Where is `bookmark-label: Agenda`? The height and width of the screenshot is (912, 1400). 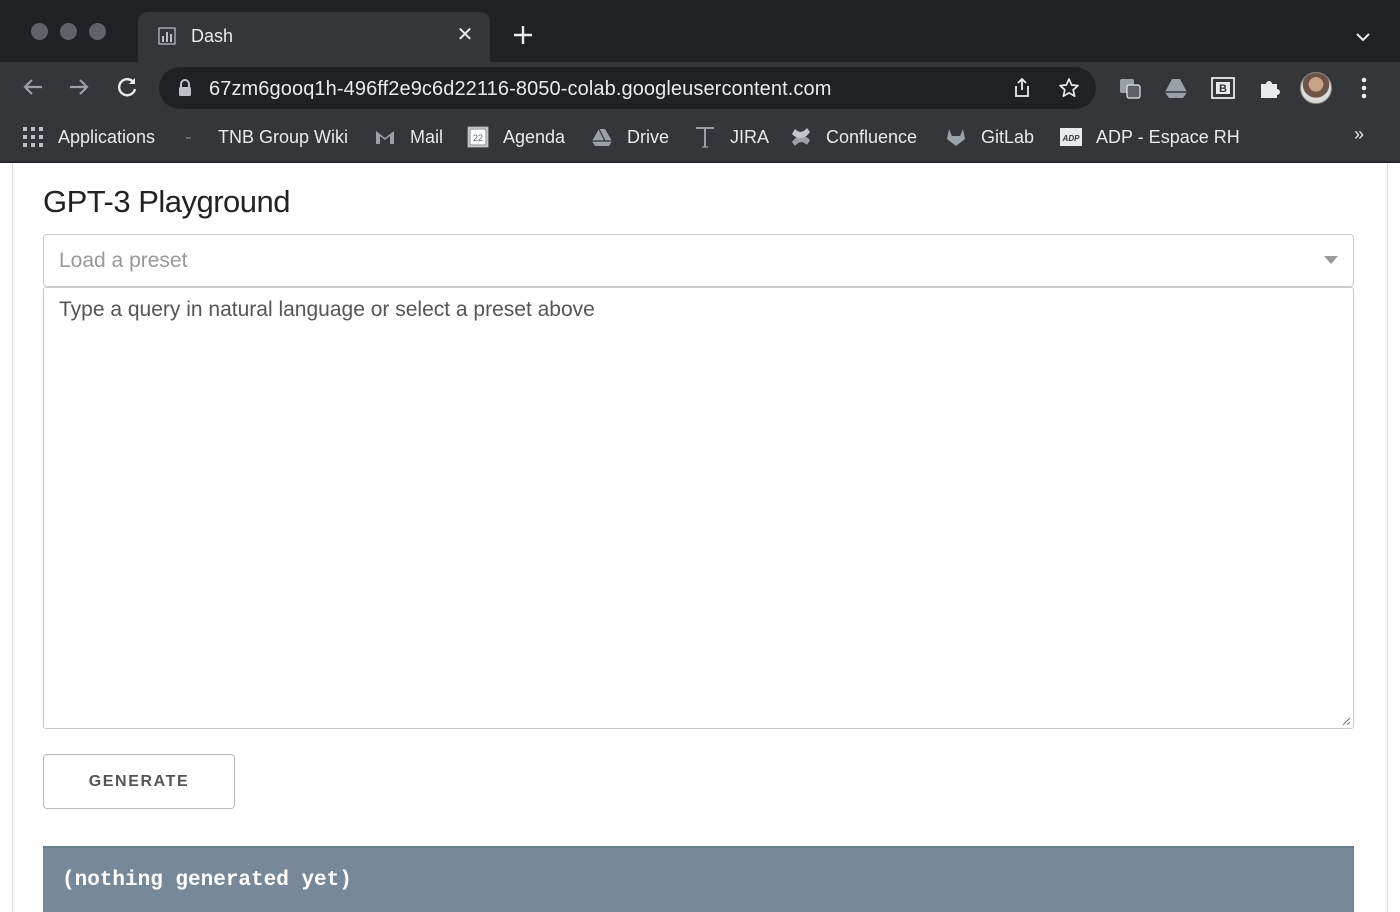 bookmark-label: Agenda is located at coordinates (534, 136).